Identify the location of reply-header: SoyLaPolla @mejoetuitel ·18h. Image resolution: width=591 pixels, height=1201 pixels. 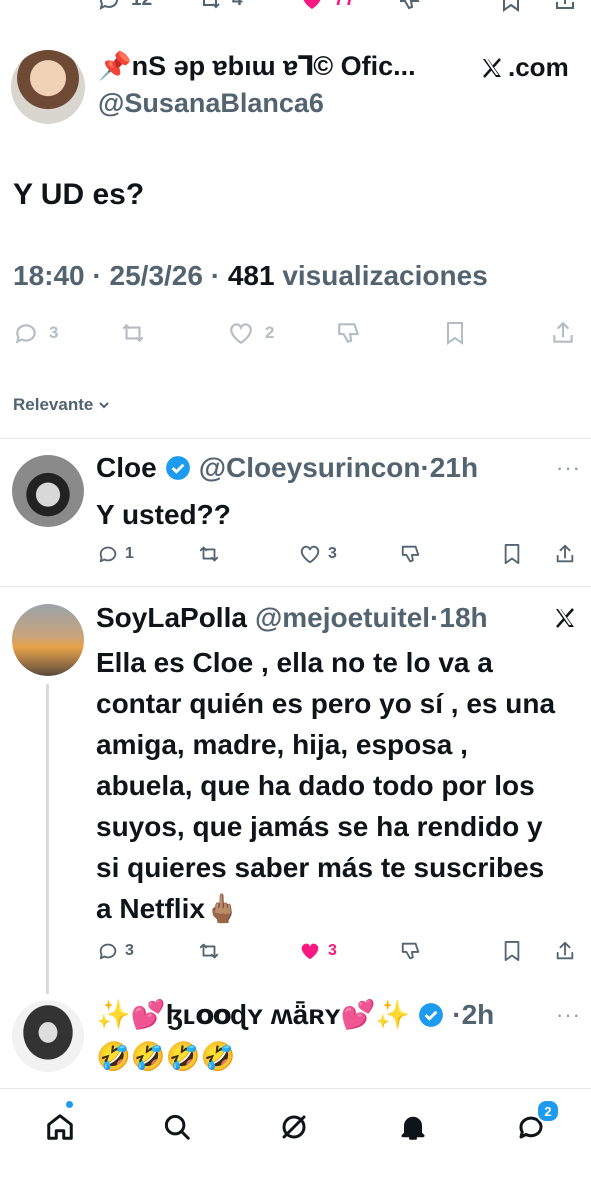
(292, 618).